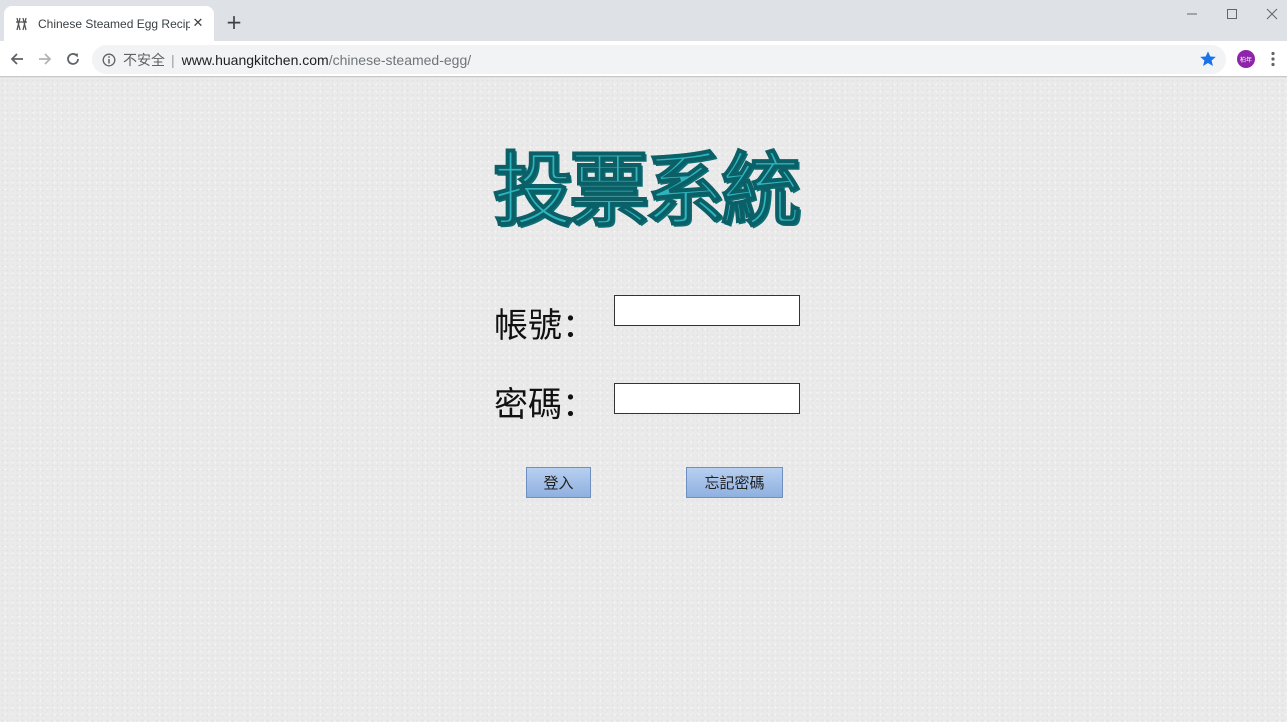 Image resolution: width=1287 pixels, height=722 pixels. I want to click on account-input, so click(707, 310).